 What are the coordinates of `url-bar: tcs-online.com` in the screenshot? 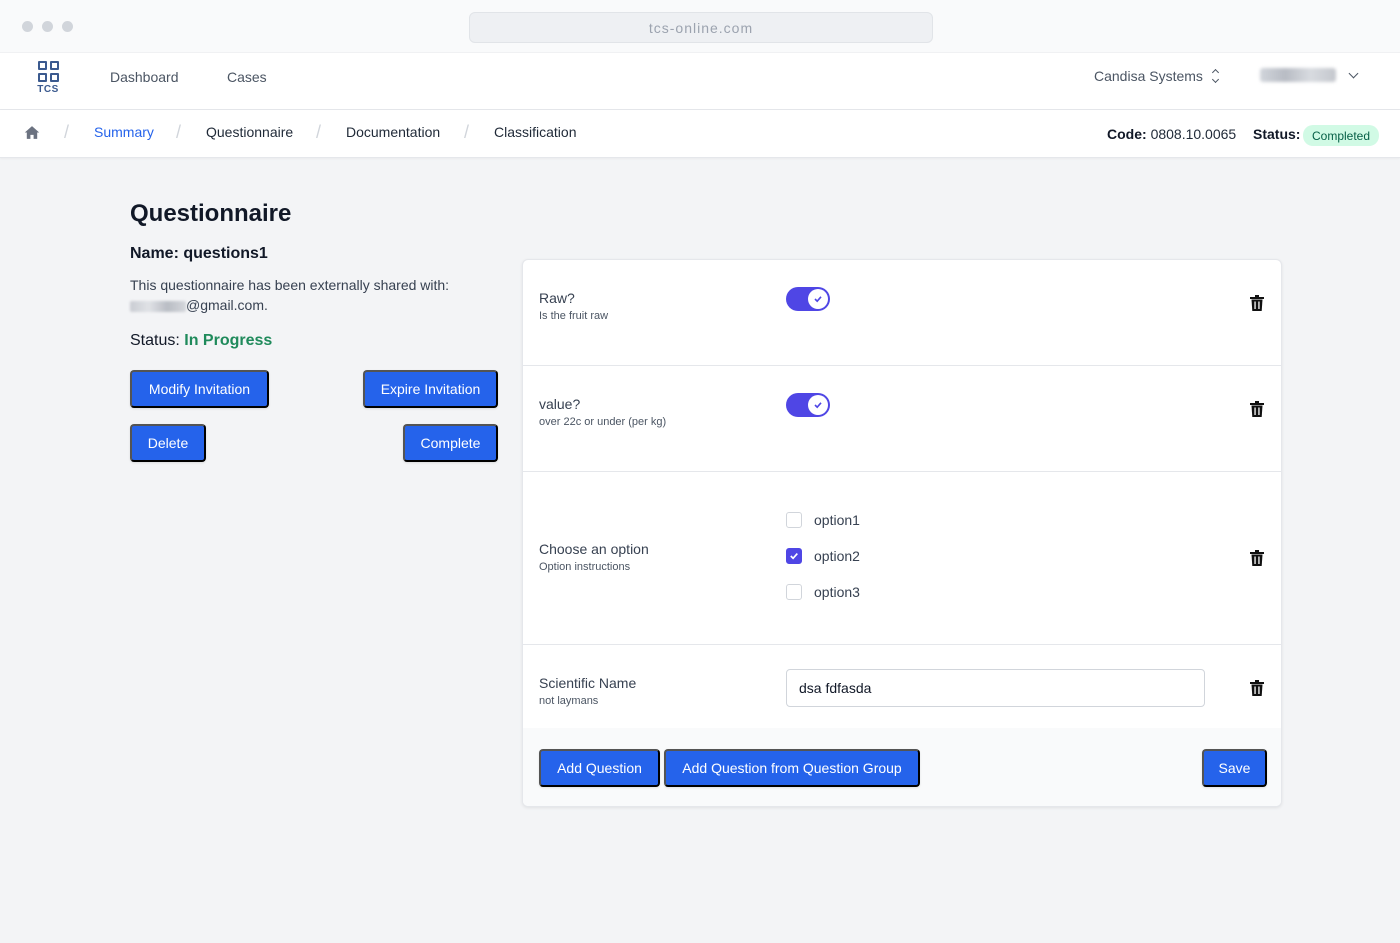 It's located at (701, 27).